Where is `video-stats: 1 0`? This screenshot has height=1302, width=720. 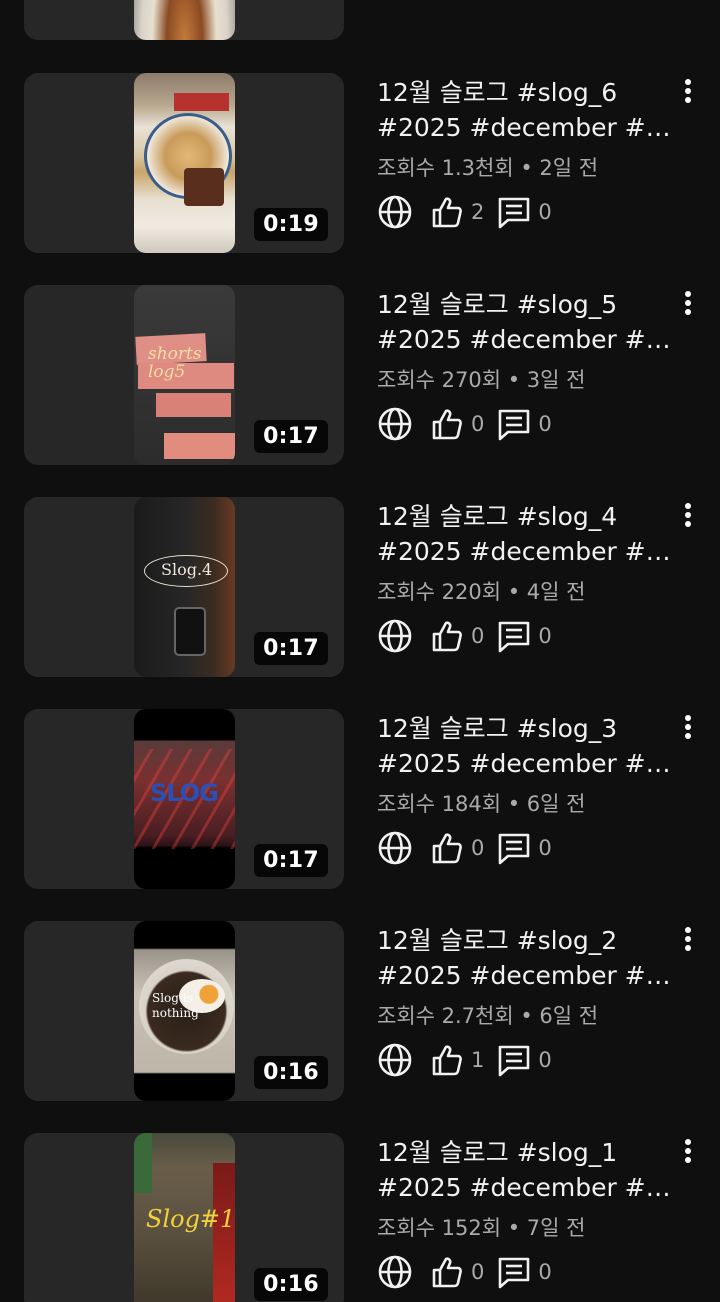 video-stats: 1 0 is located at coordinates (527, 1060).